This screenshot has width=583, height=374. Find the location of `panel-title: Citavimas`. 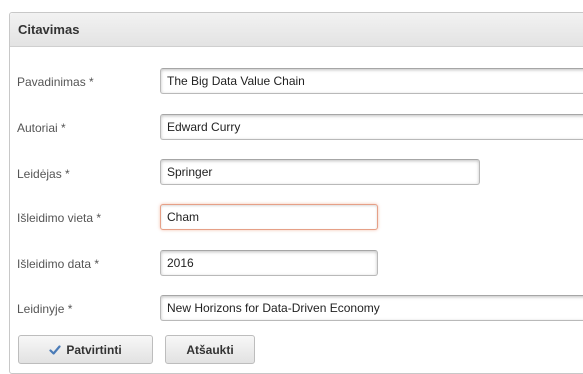

panel-title: Citavimas is located at coordinates (49, 29).